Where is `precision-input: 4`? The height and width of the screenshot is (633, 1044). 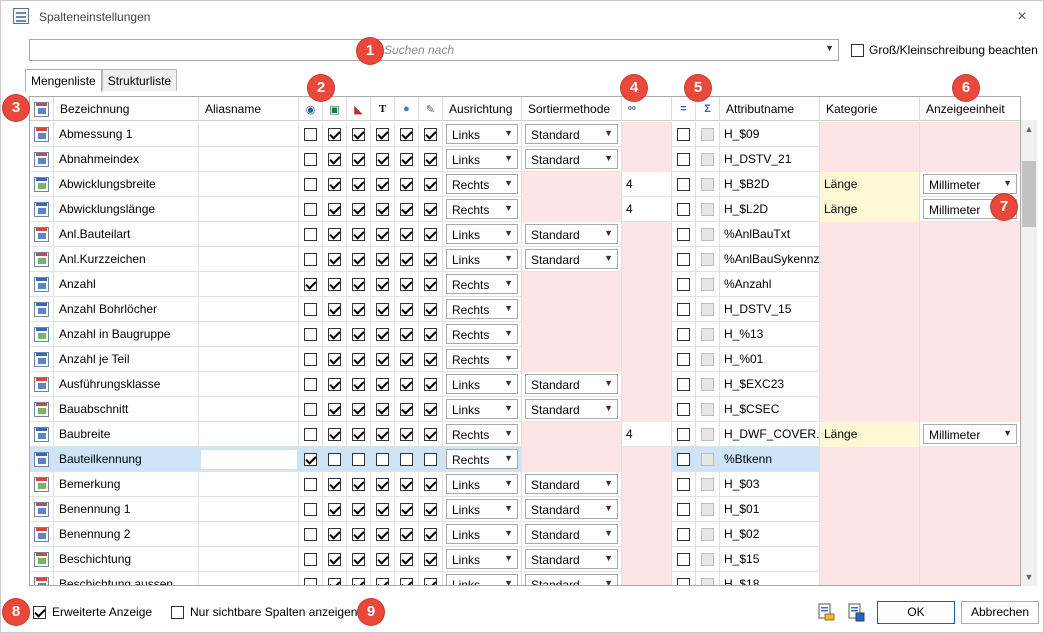
precision-input: 4 is located at coordinates (647, 434).